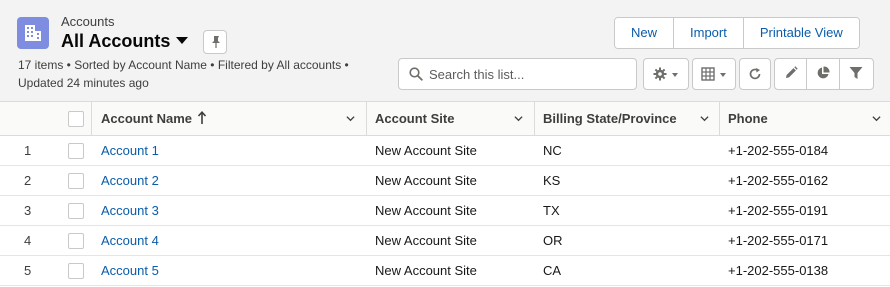 The width and height of the screenshot is (890, 287). Describe the element at coordinates (414, 118) in the screenshot. I see `column-header-account-site: Account Site` at that location.